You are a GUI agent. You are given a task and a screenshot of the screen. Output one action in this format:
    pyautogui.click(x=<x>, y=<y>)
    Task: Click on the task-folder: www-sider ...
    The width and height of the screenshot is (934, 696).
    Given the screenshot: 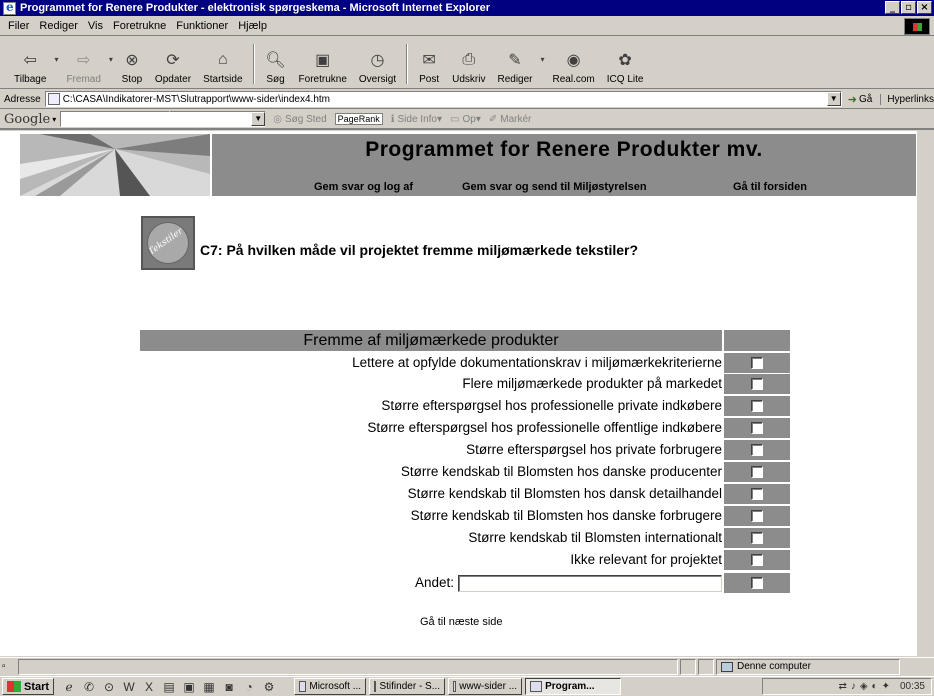 What is the action you would take?
    pyautogui.click(x=485, y=686)
    